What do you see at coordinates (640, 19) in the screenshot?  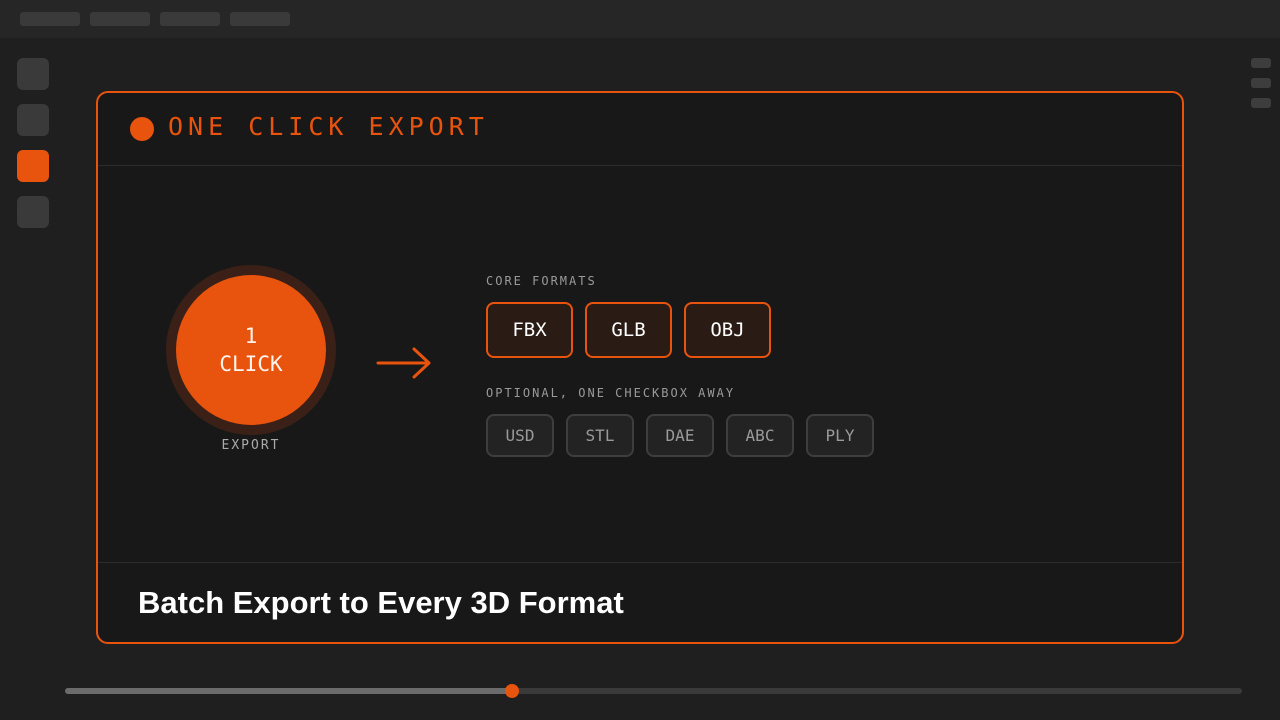 I see `top-bar` at bounding box center [640, 19].